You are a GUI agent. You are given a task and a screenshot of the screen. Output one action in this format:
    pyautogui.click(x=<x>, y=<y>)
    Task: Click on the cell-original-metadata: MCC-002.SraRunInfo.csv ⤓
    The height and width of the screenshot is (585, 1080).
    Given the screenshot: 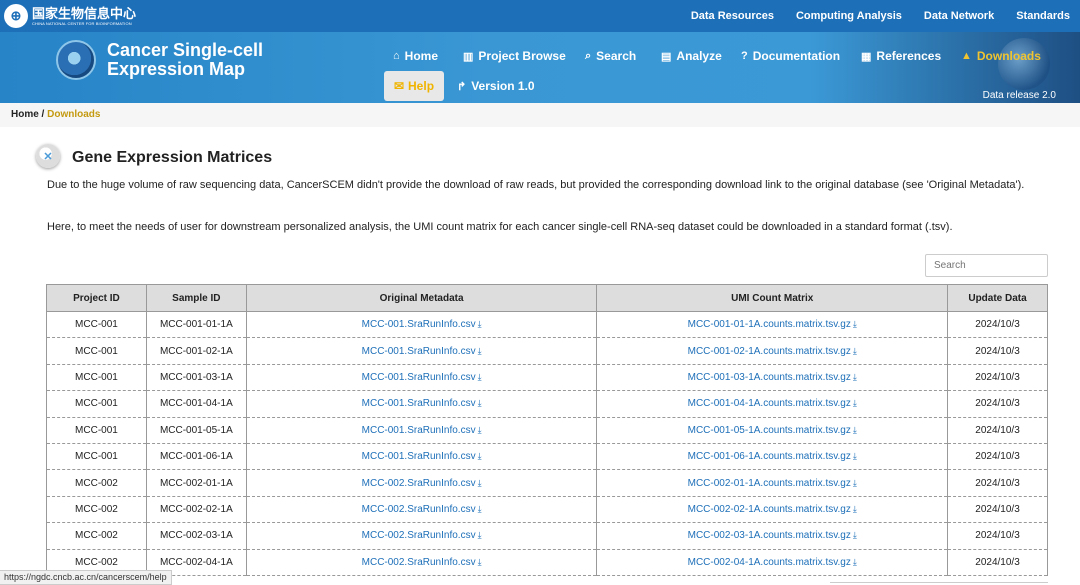 What is the action you would take?
    pyautogui.click(x=421, y=483)
    